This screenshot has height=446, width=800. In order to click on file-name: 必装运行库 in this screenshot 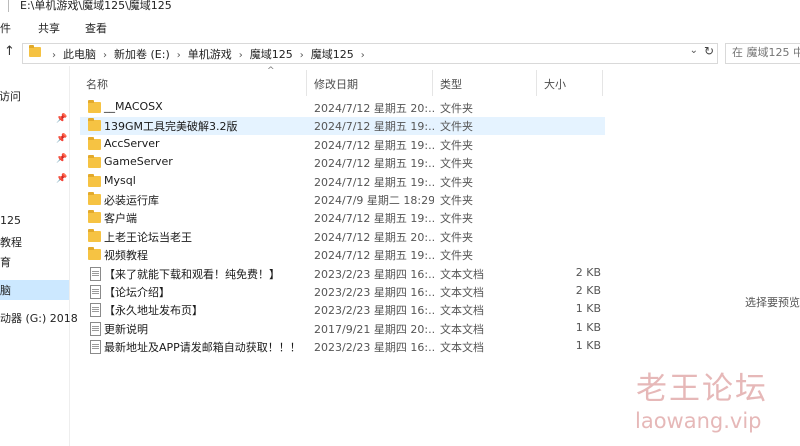, I will do `click(131, 200)`.